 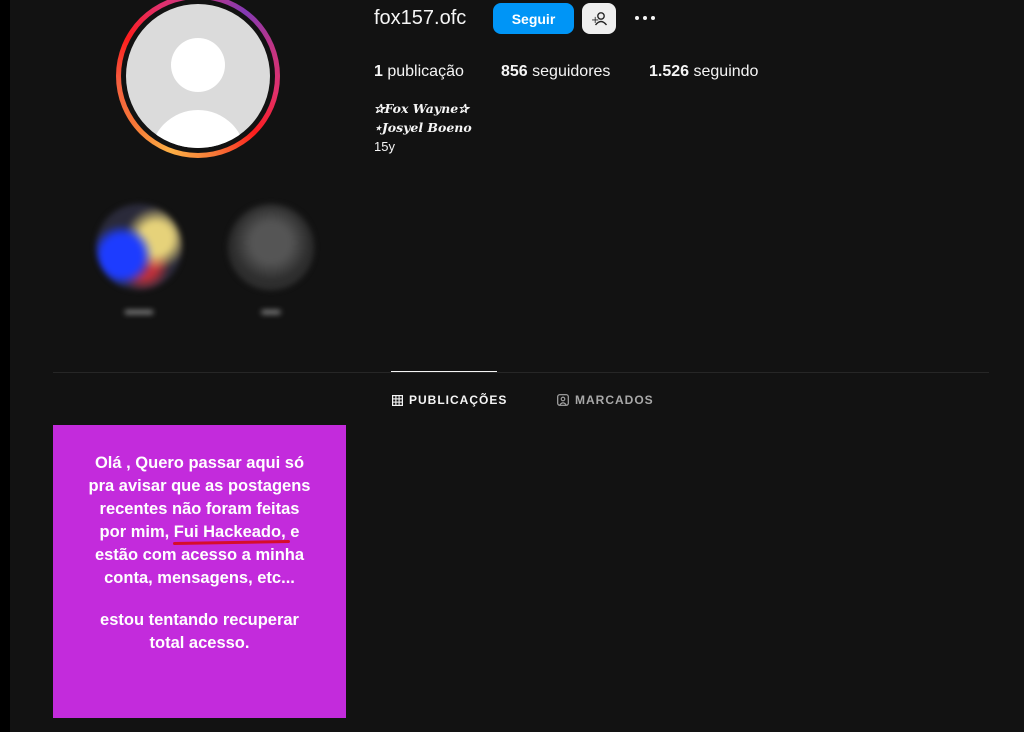 I want to click on avatar, so click(x=198, y=76).